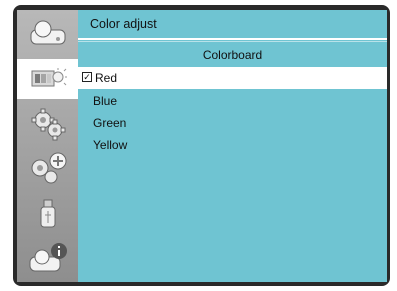 The height and width of the screenshot is (291, 397). I want to click on sidebar-item-memory-viewer, so click(47, 214).